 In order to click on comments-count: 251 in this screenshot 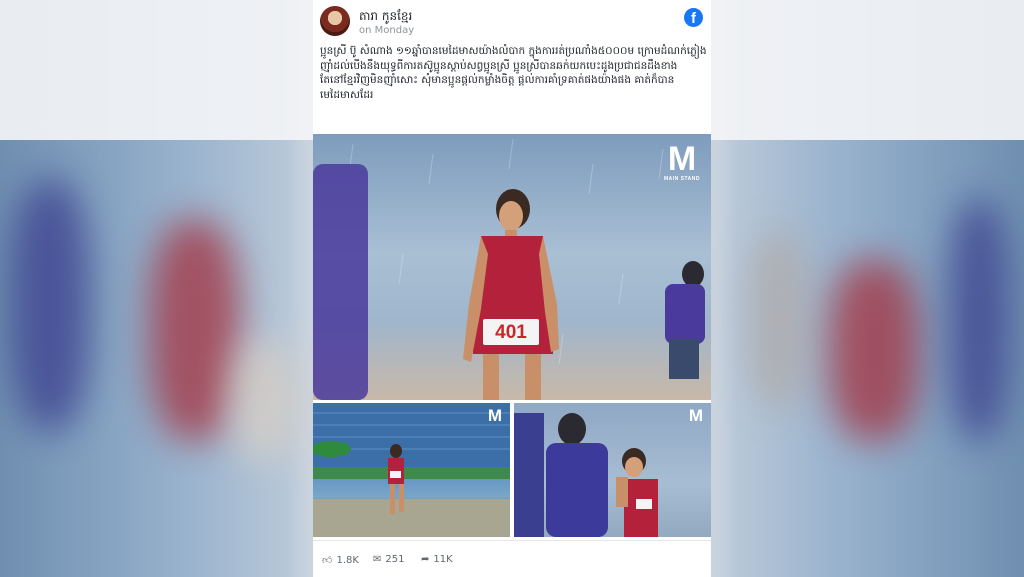, I will do `click(395, 559)`.